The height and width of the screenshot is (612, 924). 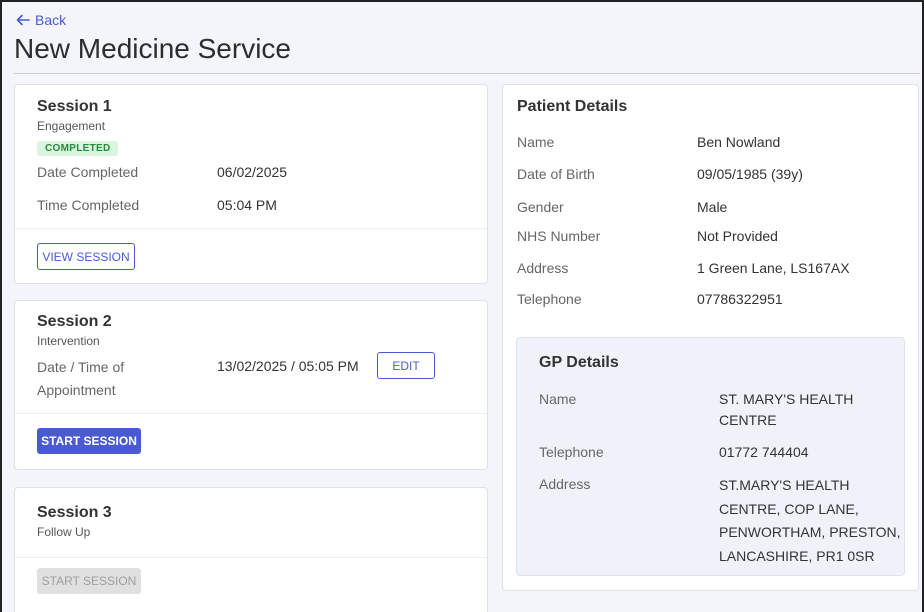 What do you see at coordinates (549, 299) in the screenshot?
I see `patient-telephone-label: Telephone` at bounding box center [549, 299].